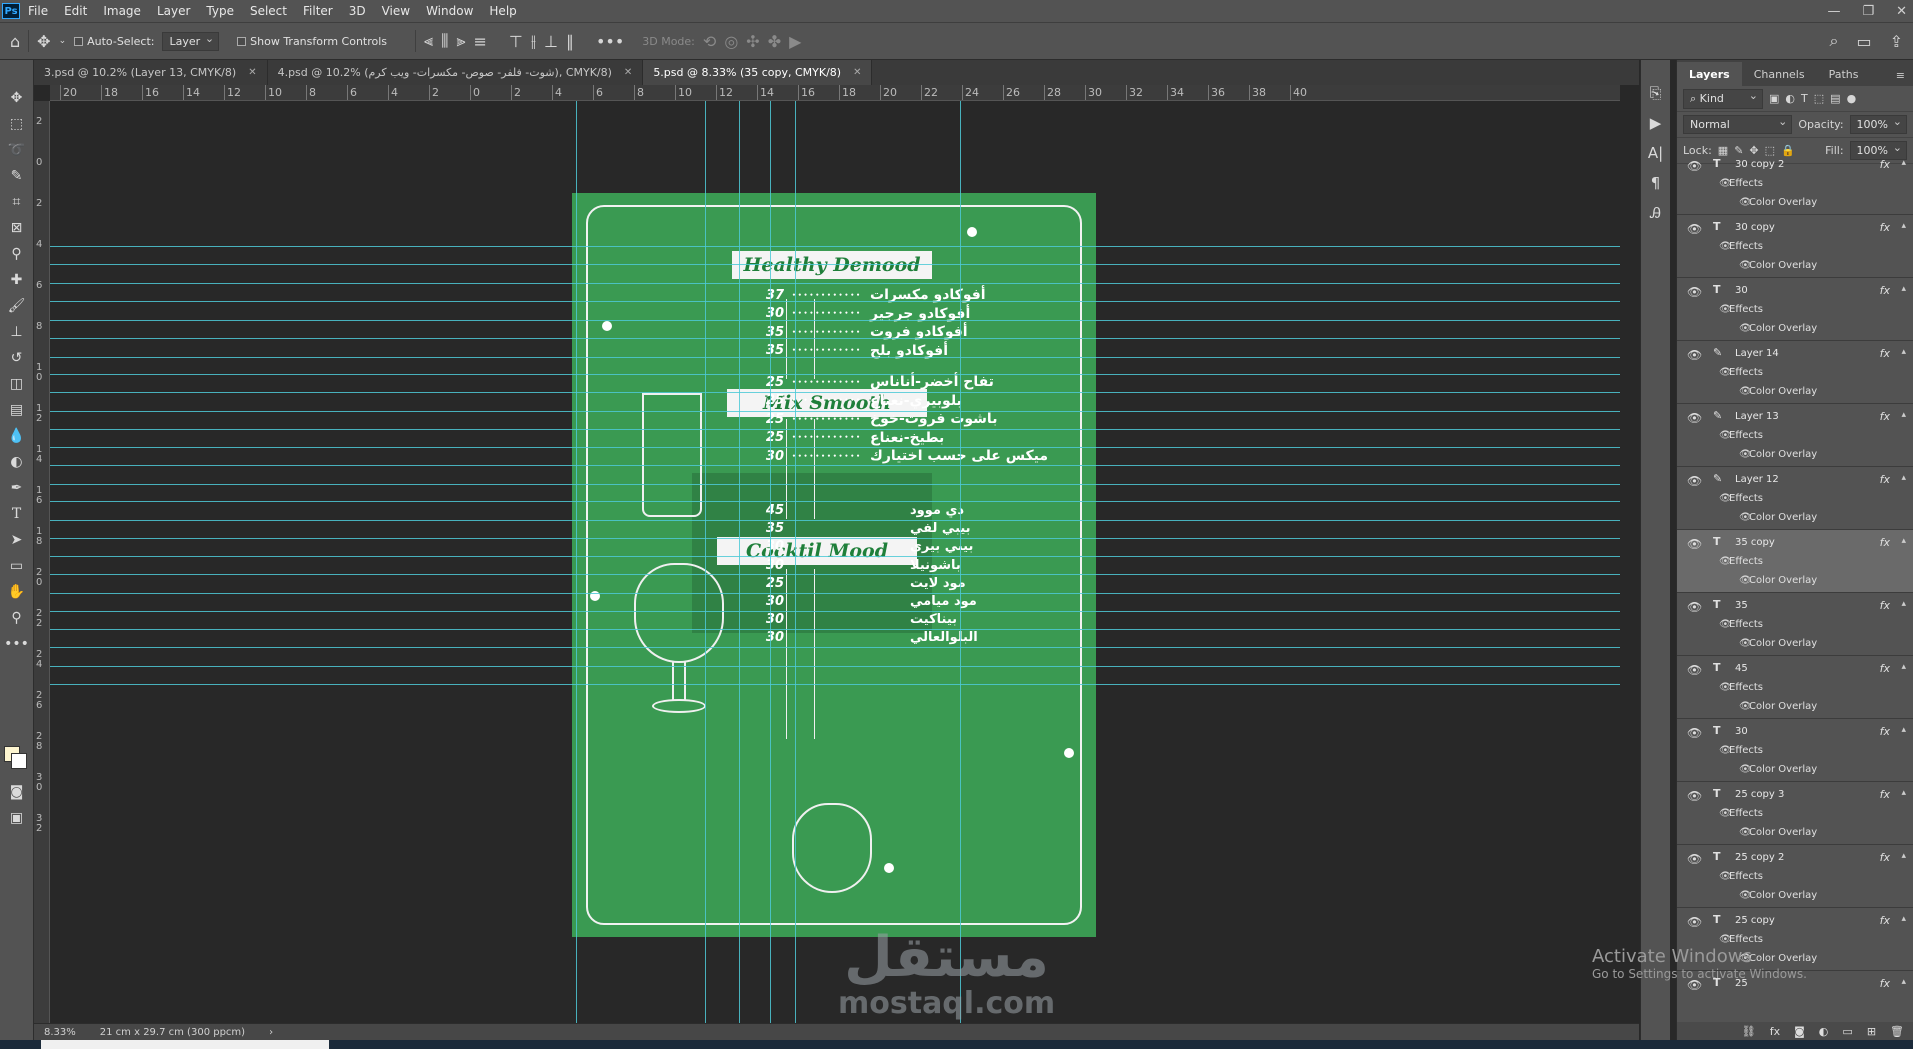  What do you see at coordinates (1757, 353) in the screenshot?
I see `layer-name: Layer 14` at bounding box center [1757, 353].